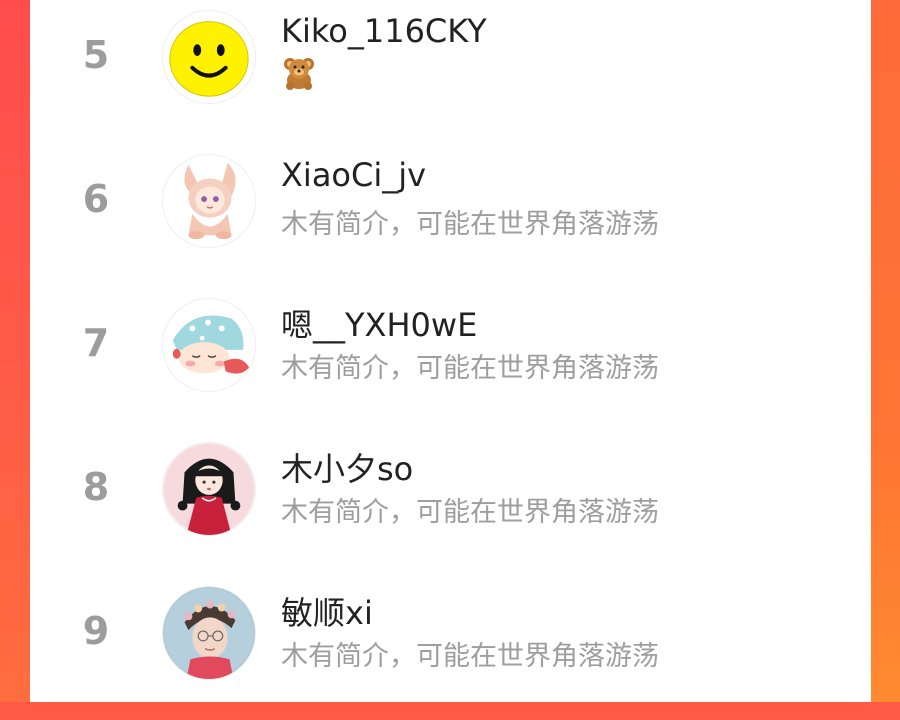  Describe the element at coordinates (379, 325) in the screenshot. I see `username: 嗯__YXH0wE` at that location.